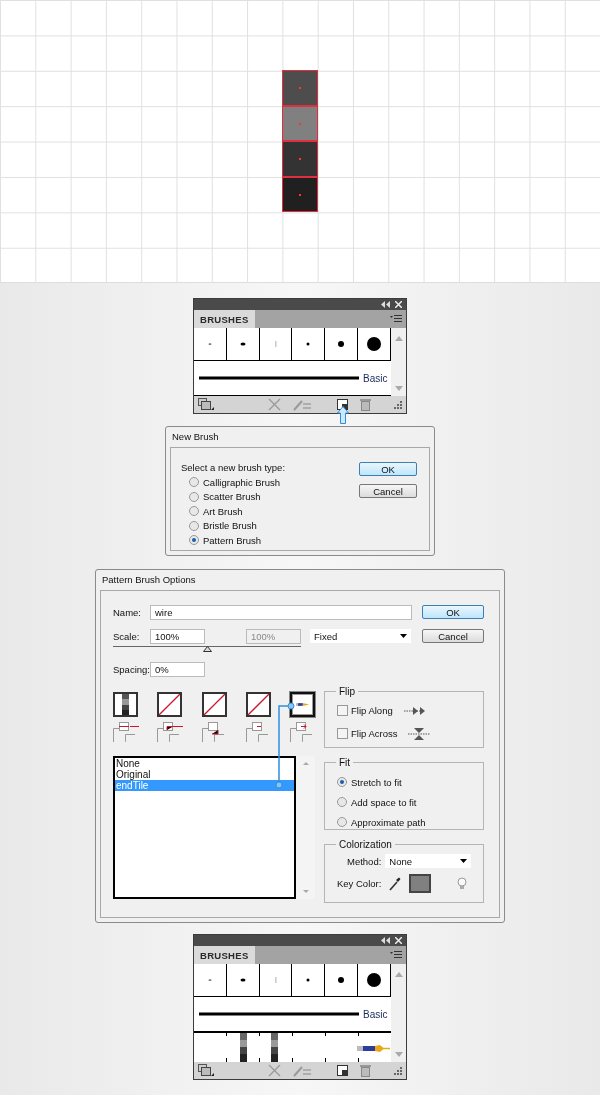  Describe the element at coordinates (372, 710) in the screenshot. I see `checkbox-label: Flip Along` at that location.